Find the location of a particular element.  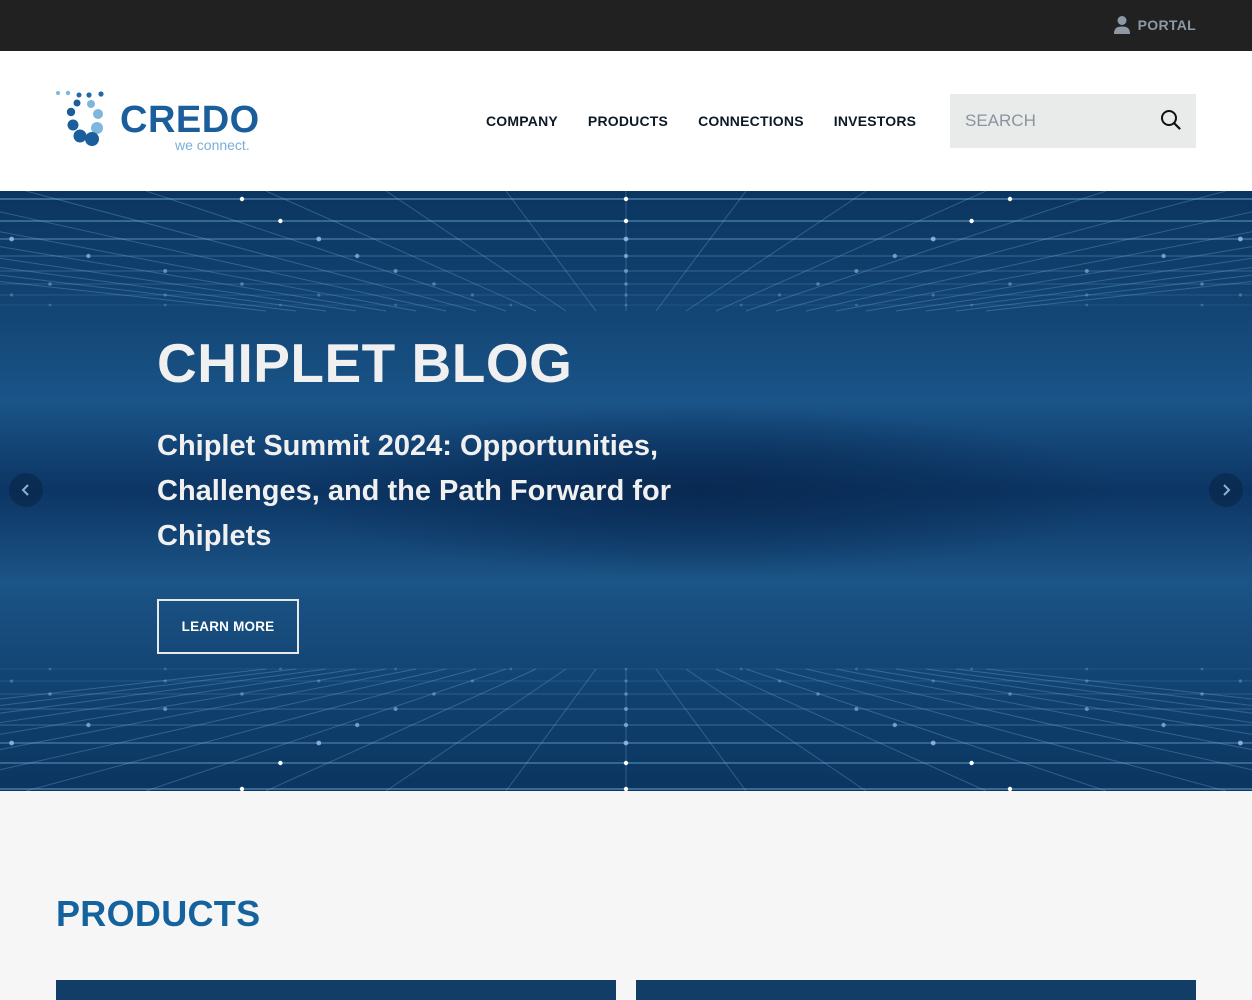

learn-more-button: LEARN MORE is located at coordinates (228, 626).